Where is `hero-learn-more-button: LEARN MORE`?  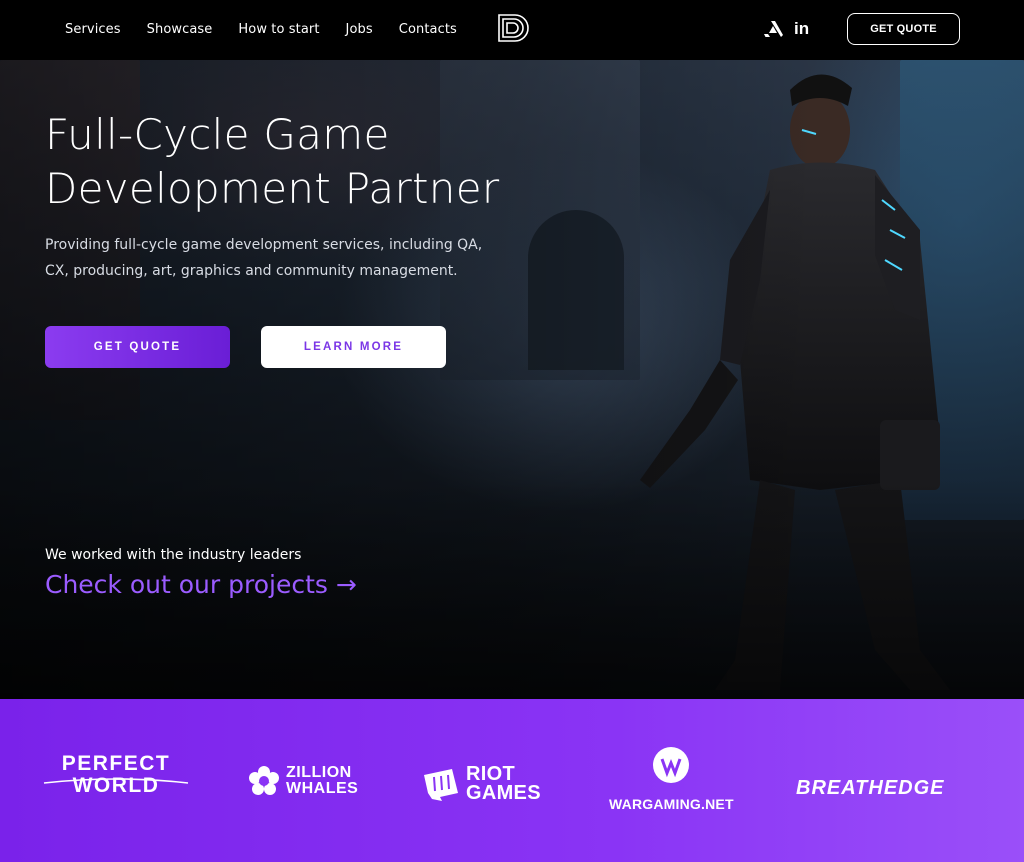
hero-learn-more-button: LEARN MORE is located at coordinates (353, 347).